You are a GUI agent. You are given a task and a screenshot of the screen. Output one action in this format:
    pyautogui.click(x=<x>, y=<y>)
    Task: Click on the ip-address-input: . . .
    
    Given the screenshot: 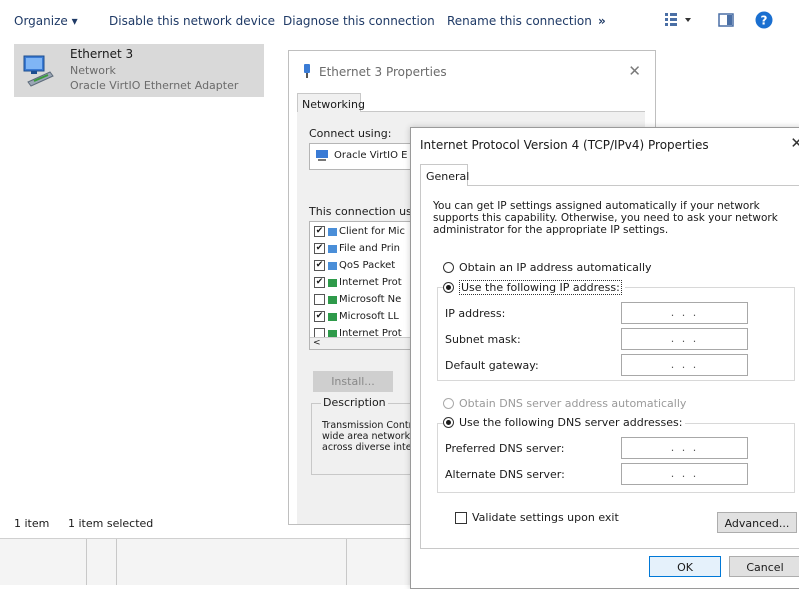 What is the action you would take?
    pyautogui.click(x=684, y=313)
    